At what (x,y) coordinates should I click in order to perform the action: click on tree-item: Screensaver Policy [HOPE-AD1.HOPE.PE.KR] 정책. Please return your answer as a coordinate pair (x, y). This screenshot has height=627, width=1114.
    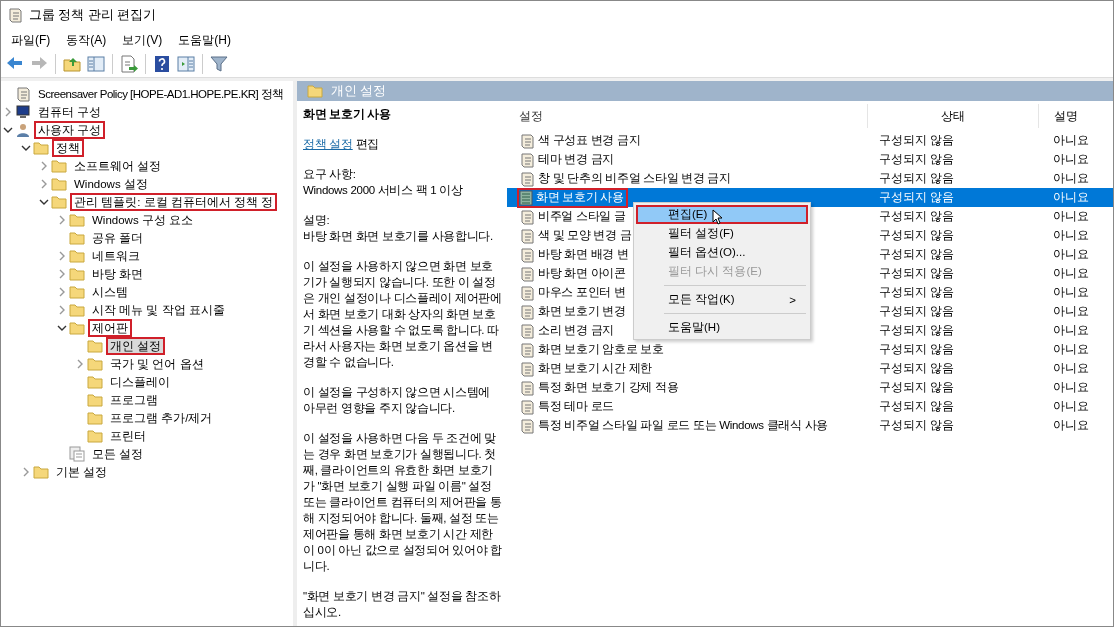
    Looking at the image, I should click on (161, 94).